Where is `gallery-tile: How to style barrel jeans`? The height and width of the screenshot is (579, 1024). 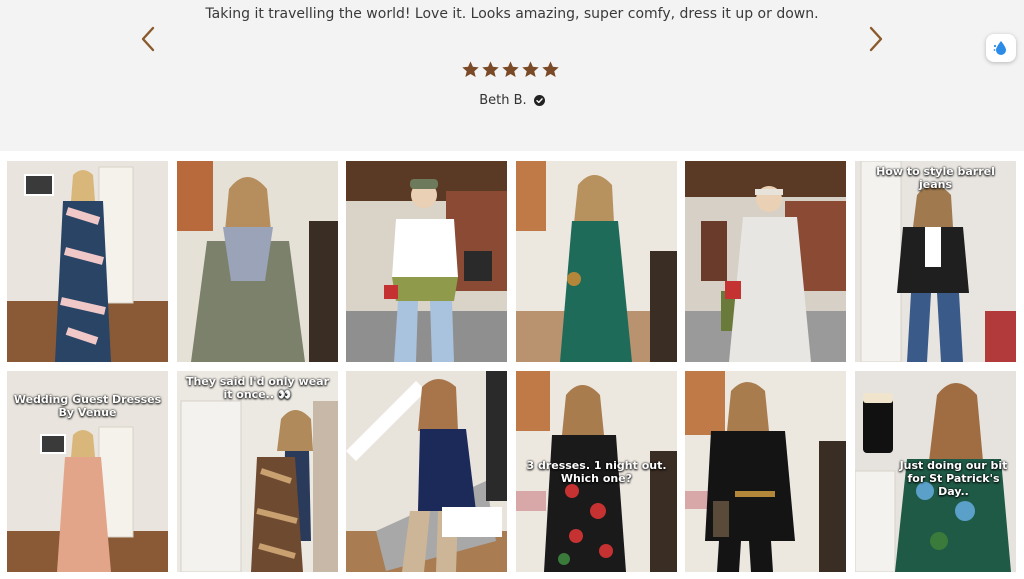 gallery-tile: How to style barrel jeans is located at coordinates (935, 261).